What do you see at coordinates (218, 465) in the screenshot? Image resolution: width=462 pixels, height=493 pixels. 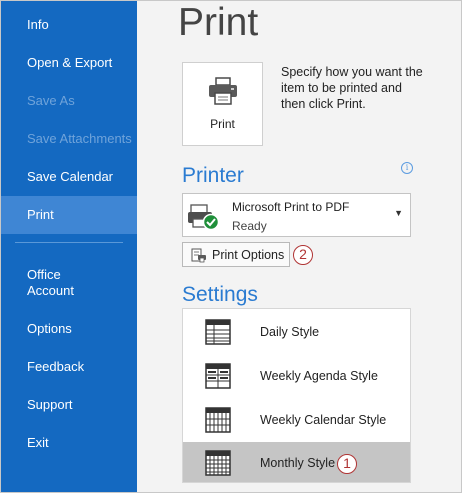 I see `monthly-style-icon` at bounding box center [218, 465].